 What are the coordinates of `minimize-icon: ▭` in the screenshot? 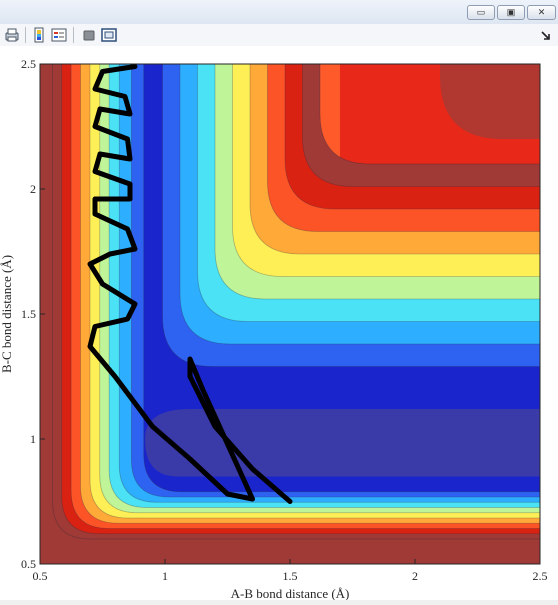 It's located at (481, 12).